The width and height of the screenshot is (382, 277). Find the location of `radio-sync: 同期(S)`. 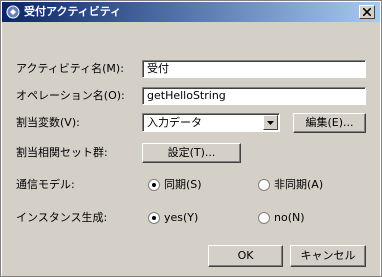

radio-sync: 同期(S) is located at coordinates (188, 185).